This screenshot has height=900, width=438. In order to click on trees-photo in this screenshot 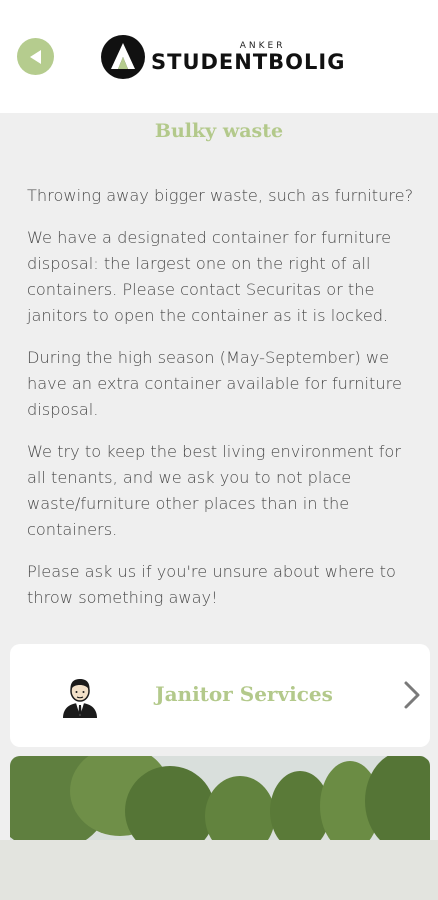, I will do `click(220, 801)`.